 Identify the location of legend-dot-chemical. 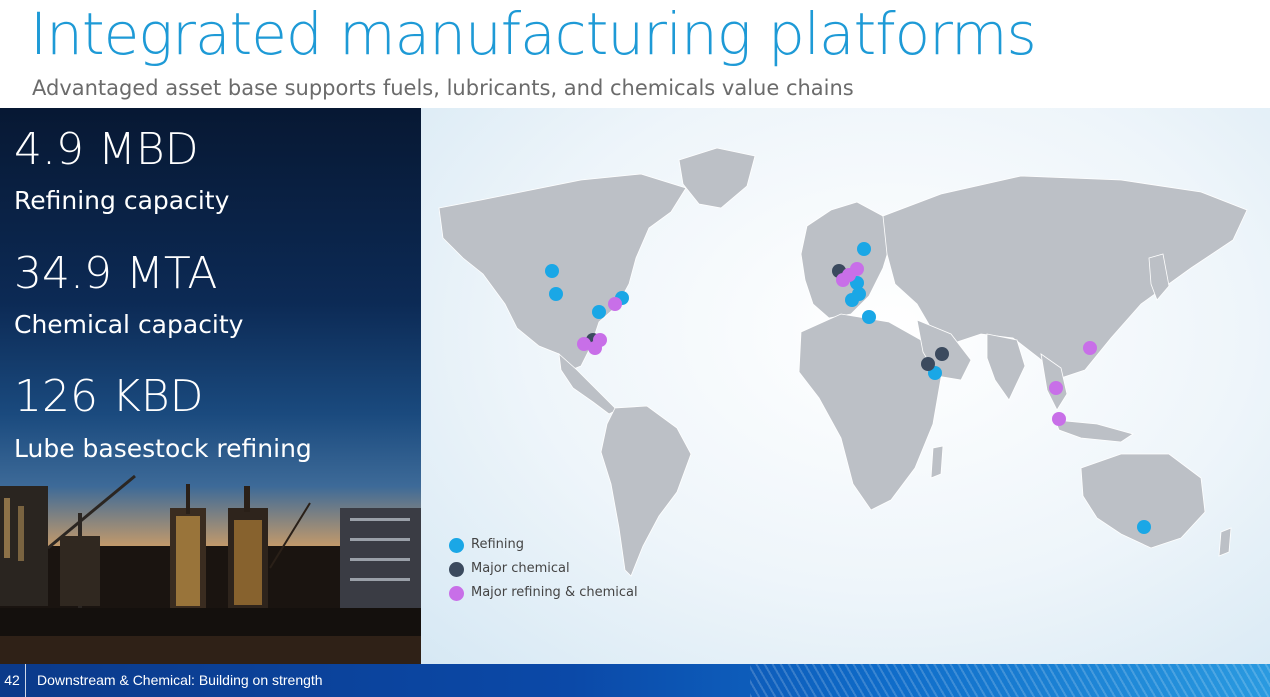
(456, 569).